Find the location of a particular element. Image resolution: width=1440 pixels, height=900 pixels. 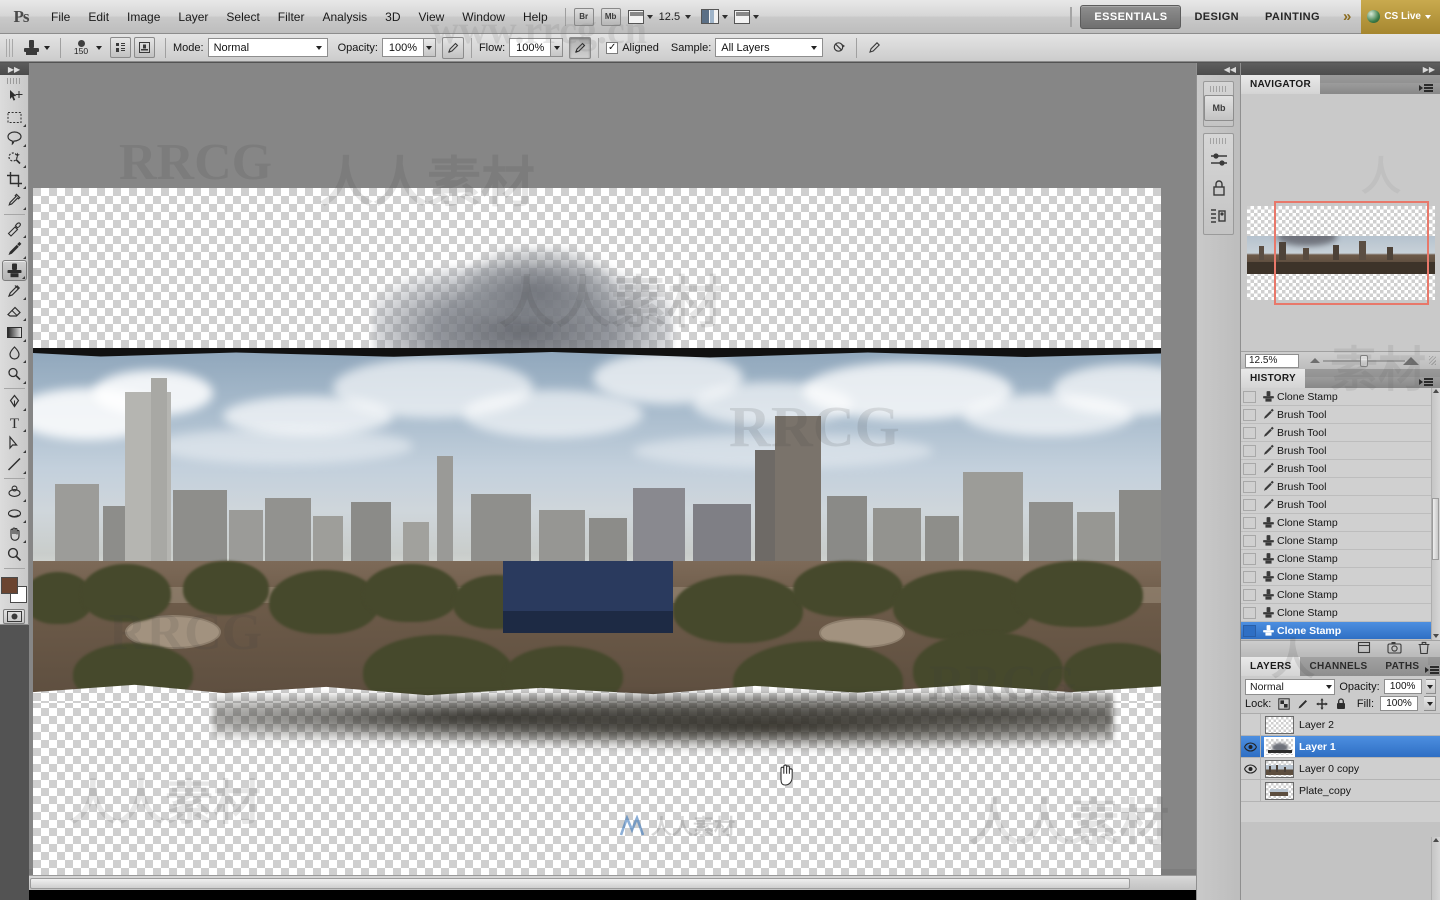

tool-hand is located at coordinates (14, 534).